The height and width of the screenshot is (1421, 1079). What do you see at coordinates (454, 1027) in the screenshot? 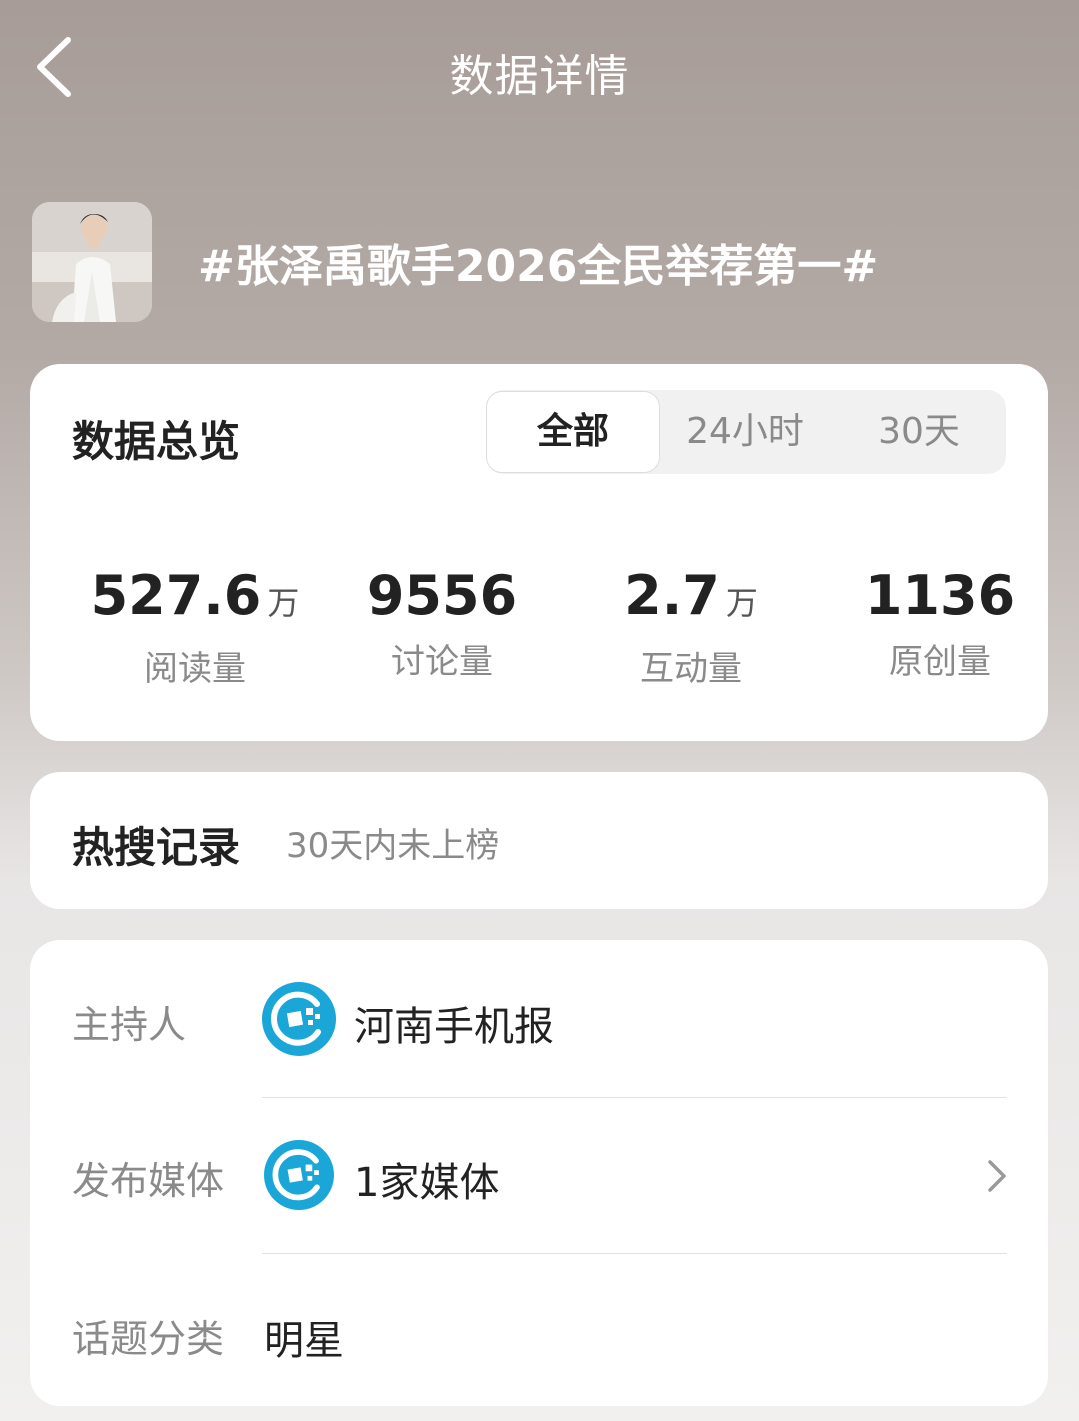
I see `host-name: 河南手机报` at bounding box center [454, 1027].